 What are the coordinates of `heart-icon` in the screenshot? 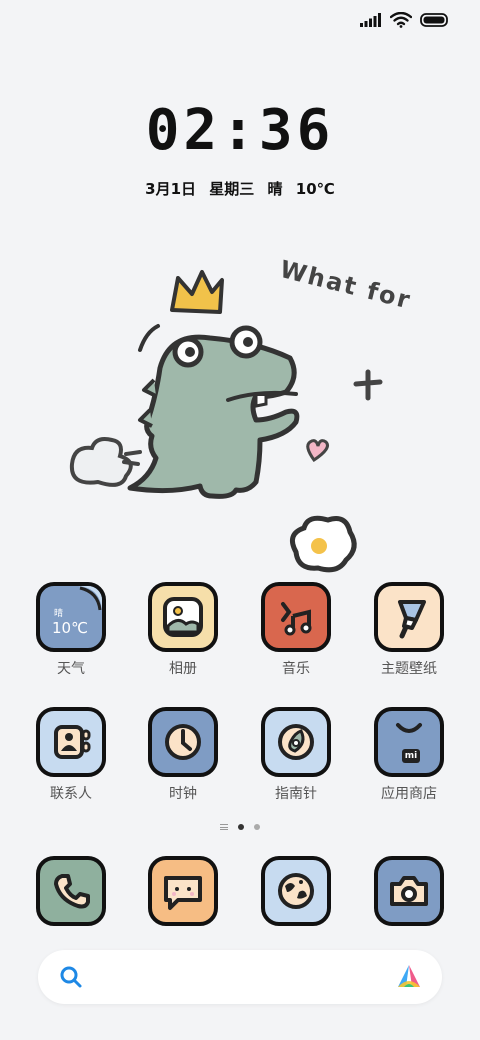 It's located at (317, 451).